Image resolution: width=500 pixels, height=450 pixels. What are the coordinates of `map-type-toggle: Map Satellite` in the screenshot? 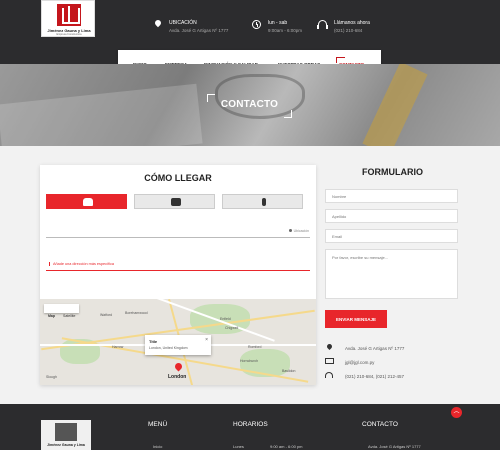 It's located at (62, 311).